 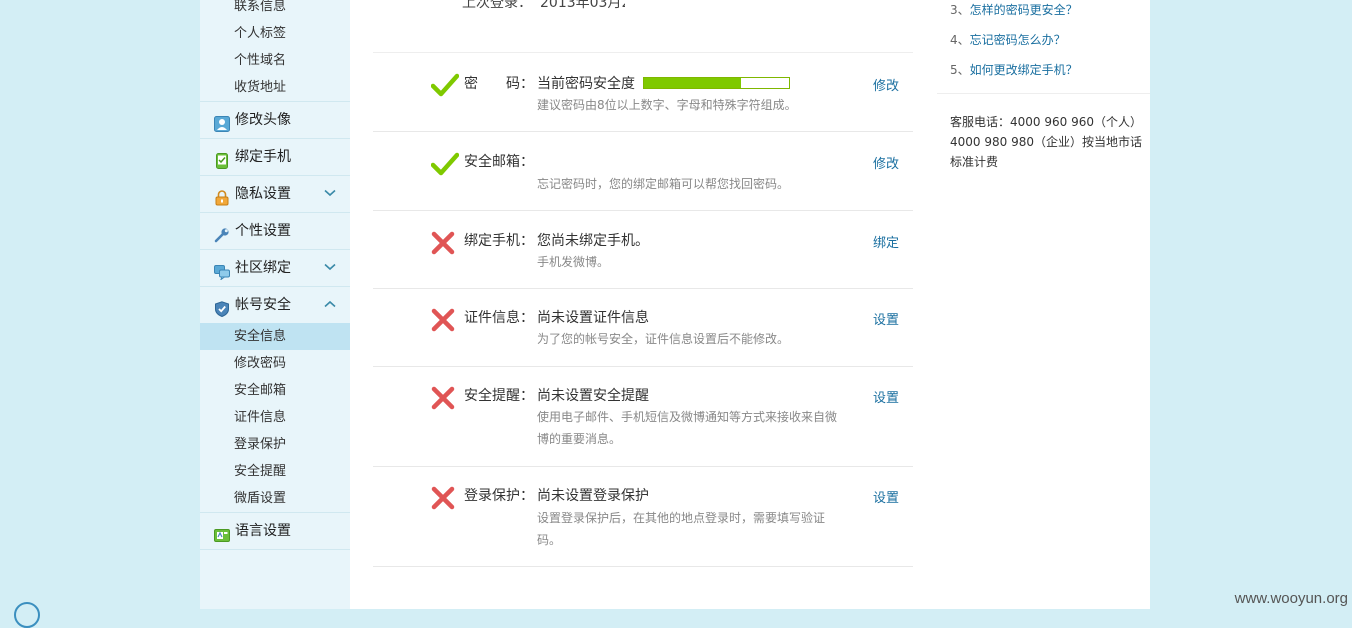 I want to click on header-edge, so click(x=692, y=6).